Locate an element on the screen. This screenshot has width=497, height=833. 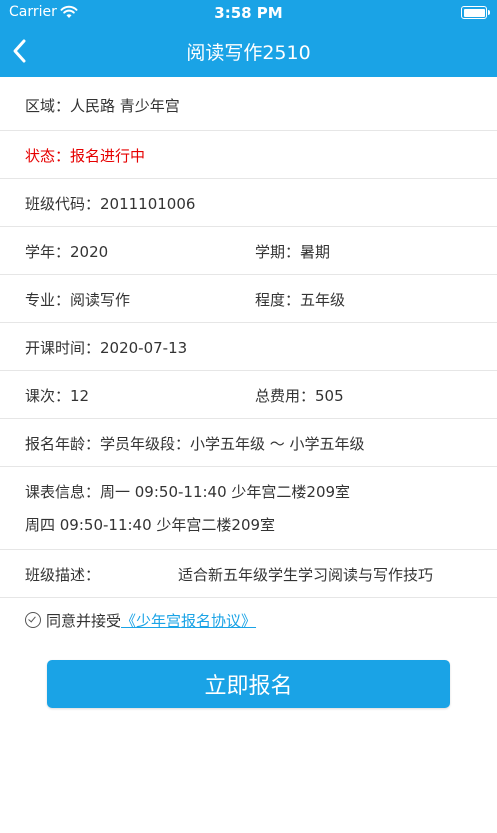
row-description: 班级描述： 适合新五年级学生学习阅读与写作技巧 is located at coordinates (248, 574).